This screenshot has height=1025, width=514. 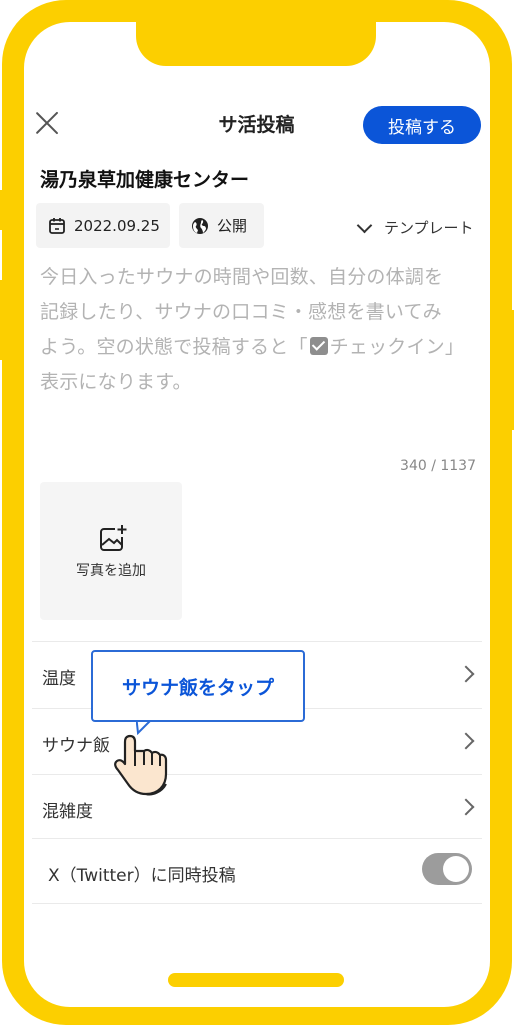 I want to click on checkbox-icon, so click(x=318, y=346).